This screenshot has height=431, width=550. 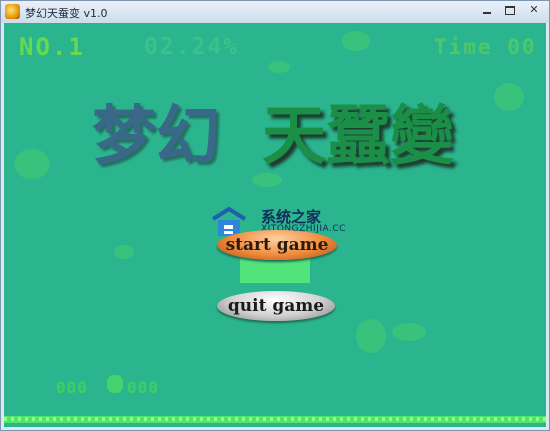 I want to click on player-life-icon, so click(x=115, y=384).